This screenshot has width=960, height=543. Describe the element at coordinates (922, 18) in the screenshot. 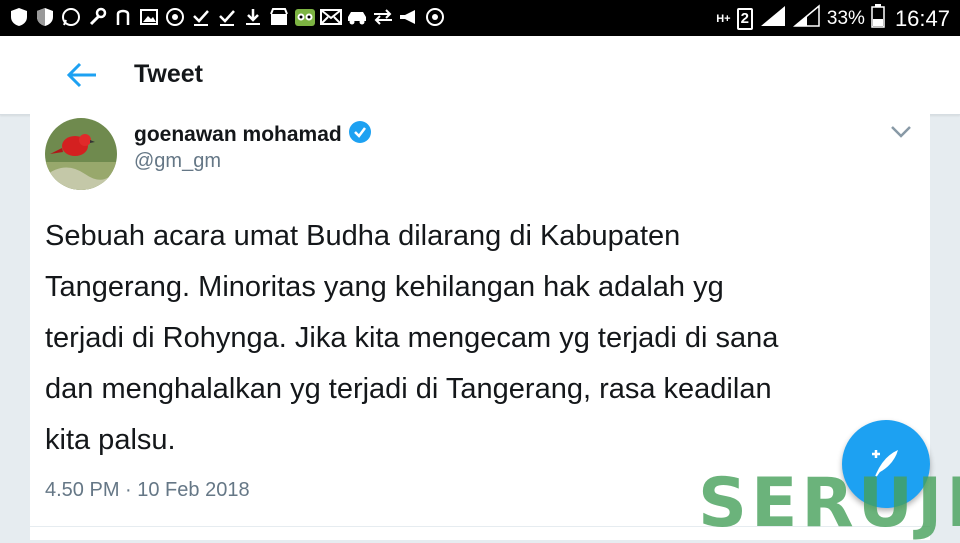

I see `clock: 16:47` at that location.